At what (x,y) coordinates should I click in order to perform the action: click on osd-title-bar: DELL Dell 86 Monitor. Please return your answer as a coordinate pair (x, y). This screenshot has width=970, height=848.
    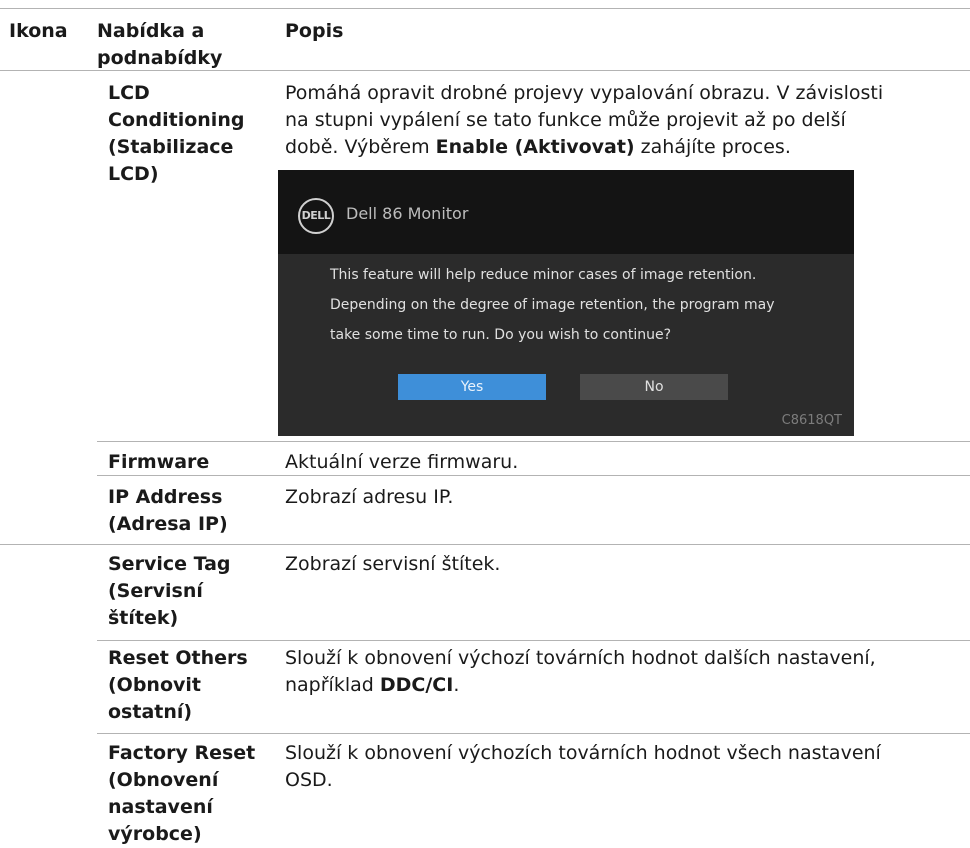
    Looking at the image, I should click on (566, 212).